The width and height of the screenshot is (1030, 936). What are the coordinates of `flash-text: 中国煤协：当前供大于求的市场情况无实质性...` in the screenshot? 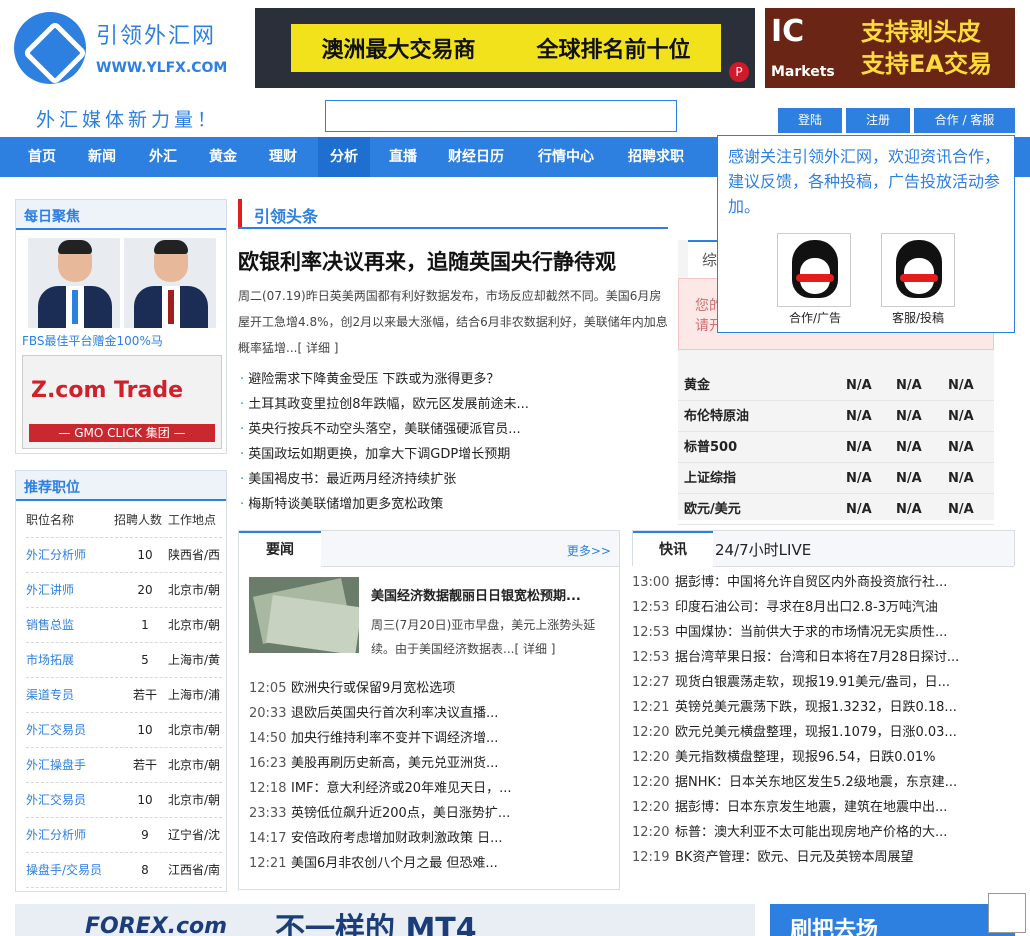 It's located at (811, 632).